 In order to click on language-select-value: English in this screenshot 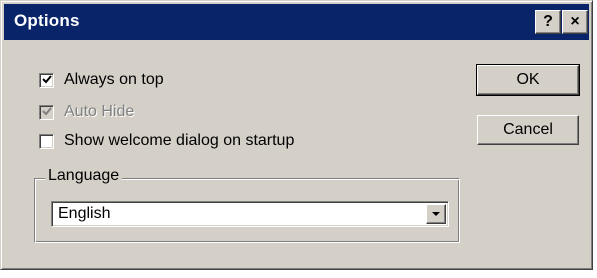, I will do `click(84, 213)`.